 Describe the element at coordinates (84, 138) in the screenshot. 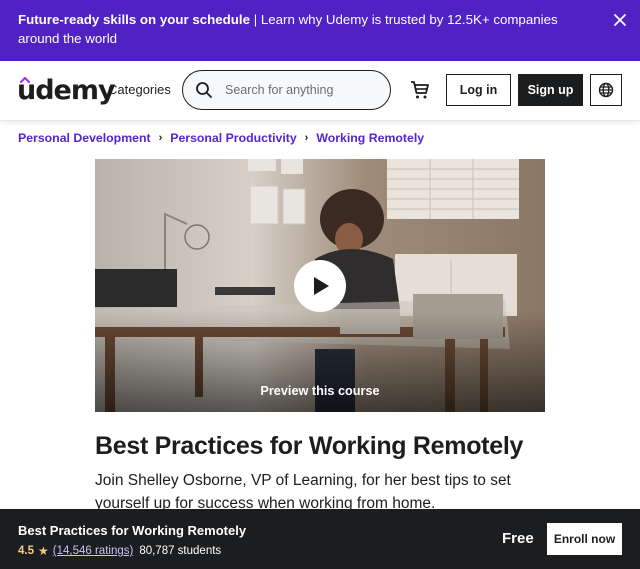

I see `breadcrumb-item-personal-development: Personal Development` at that location.